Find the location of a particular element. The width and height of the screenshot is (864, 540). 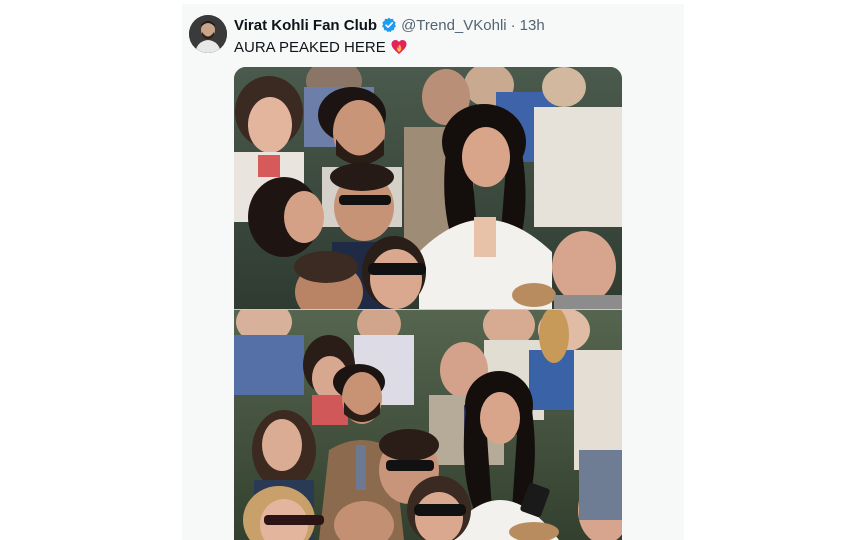

verified-badge-icon is located at coordinates (389, 25).